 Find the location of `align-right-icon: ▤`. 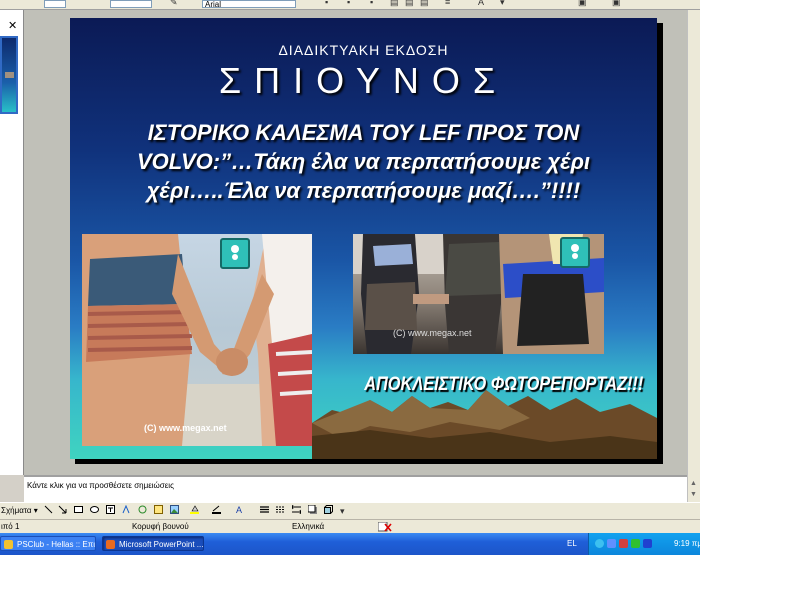

align-right-icon: ▤ is located at coordinates (424, 3).